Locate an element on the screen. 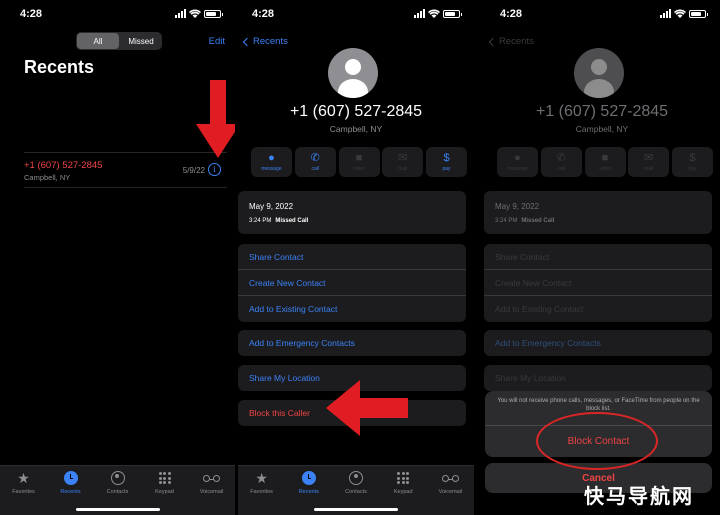  avatar is located at coordinates (353, 73).